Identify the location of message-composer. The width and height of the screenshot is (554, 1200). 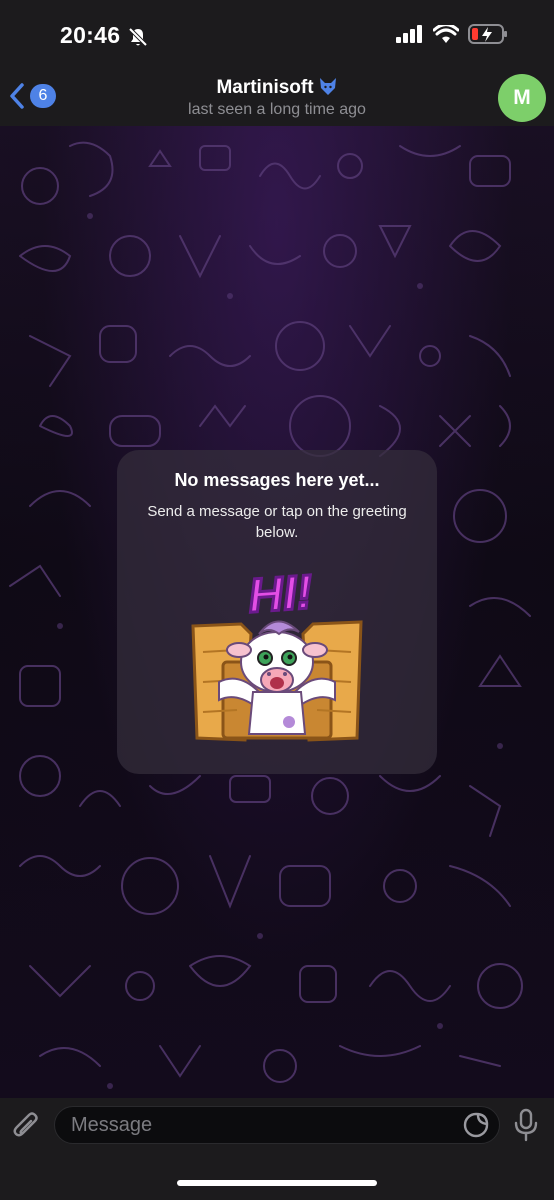
(277, 1149).